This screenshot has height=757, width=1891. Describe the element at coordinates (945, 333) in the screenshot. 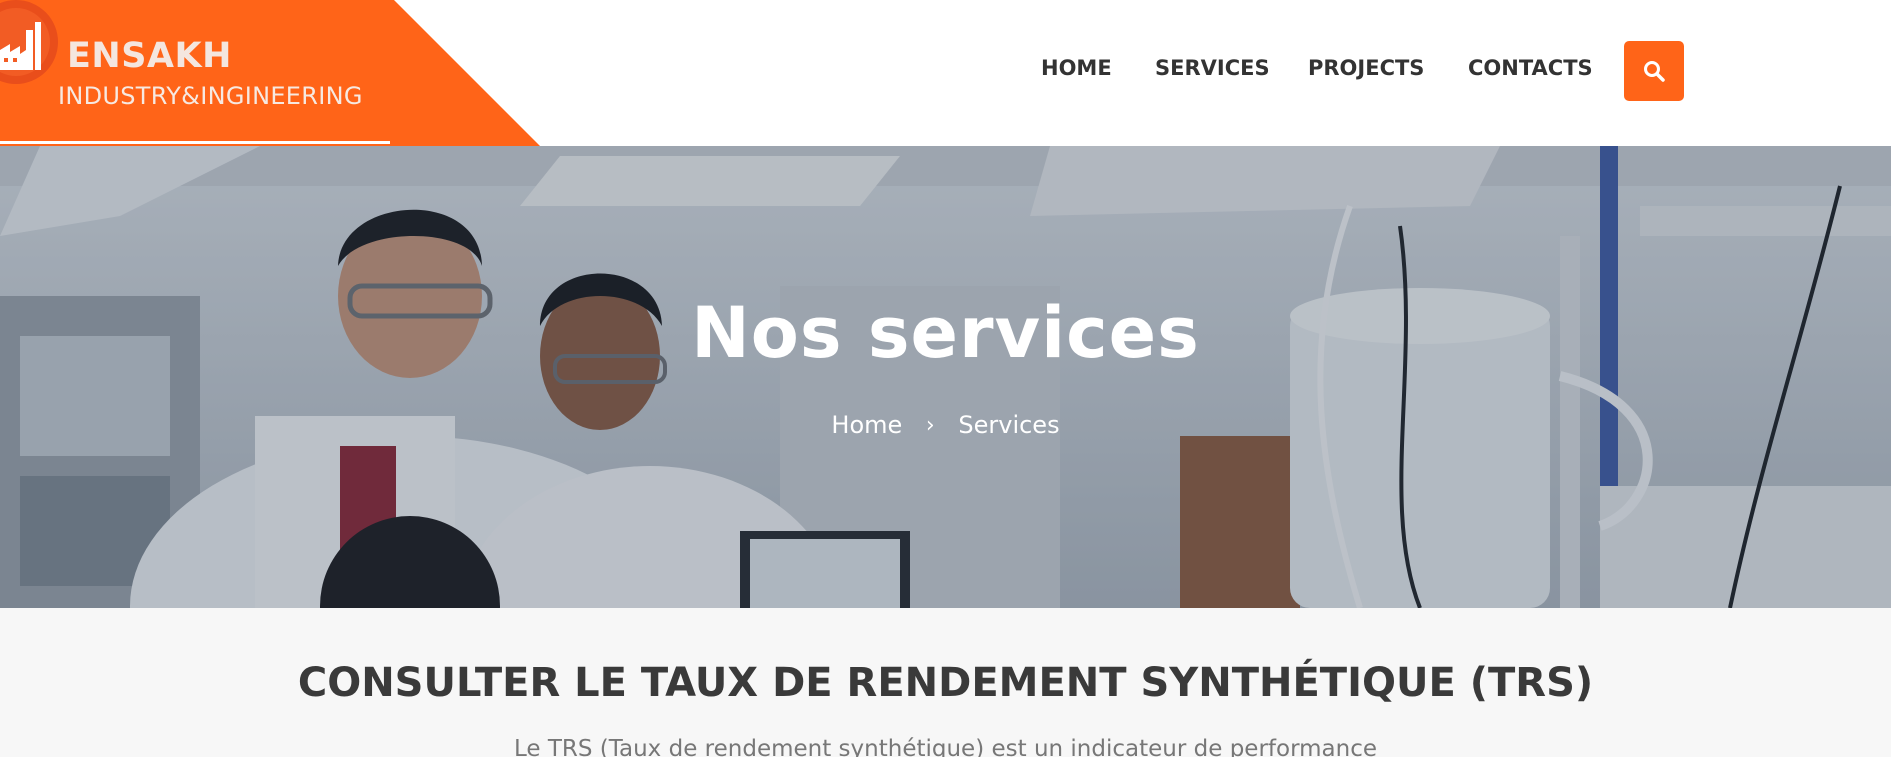

I see `page-title: Nos services` at that location.